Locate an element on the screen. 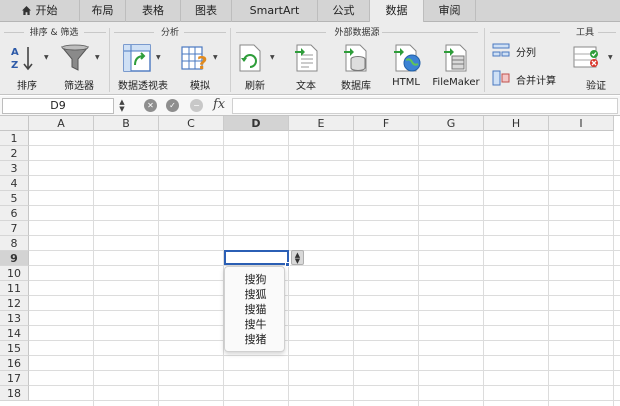 This screenshot has height=406, width=620. from-html-button: HTML is located at coordinates (406, 66).